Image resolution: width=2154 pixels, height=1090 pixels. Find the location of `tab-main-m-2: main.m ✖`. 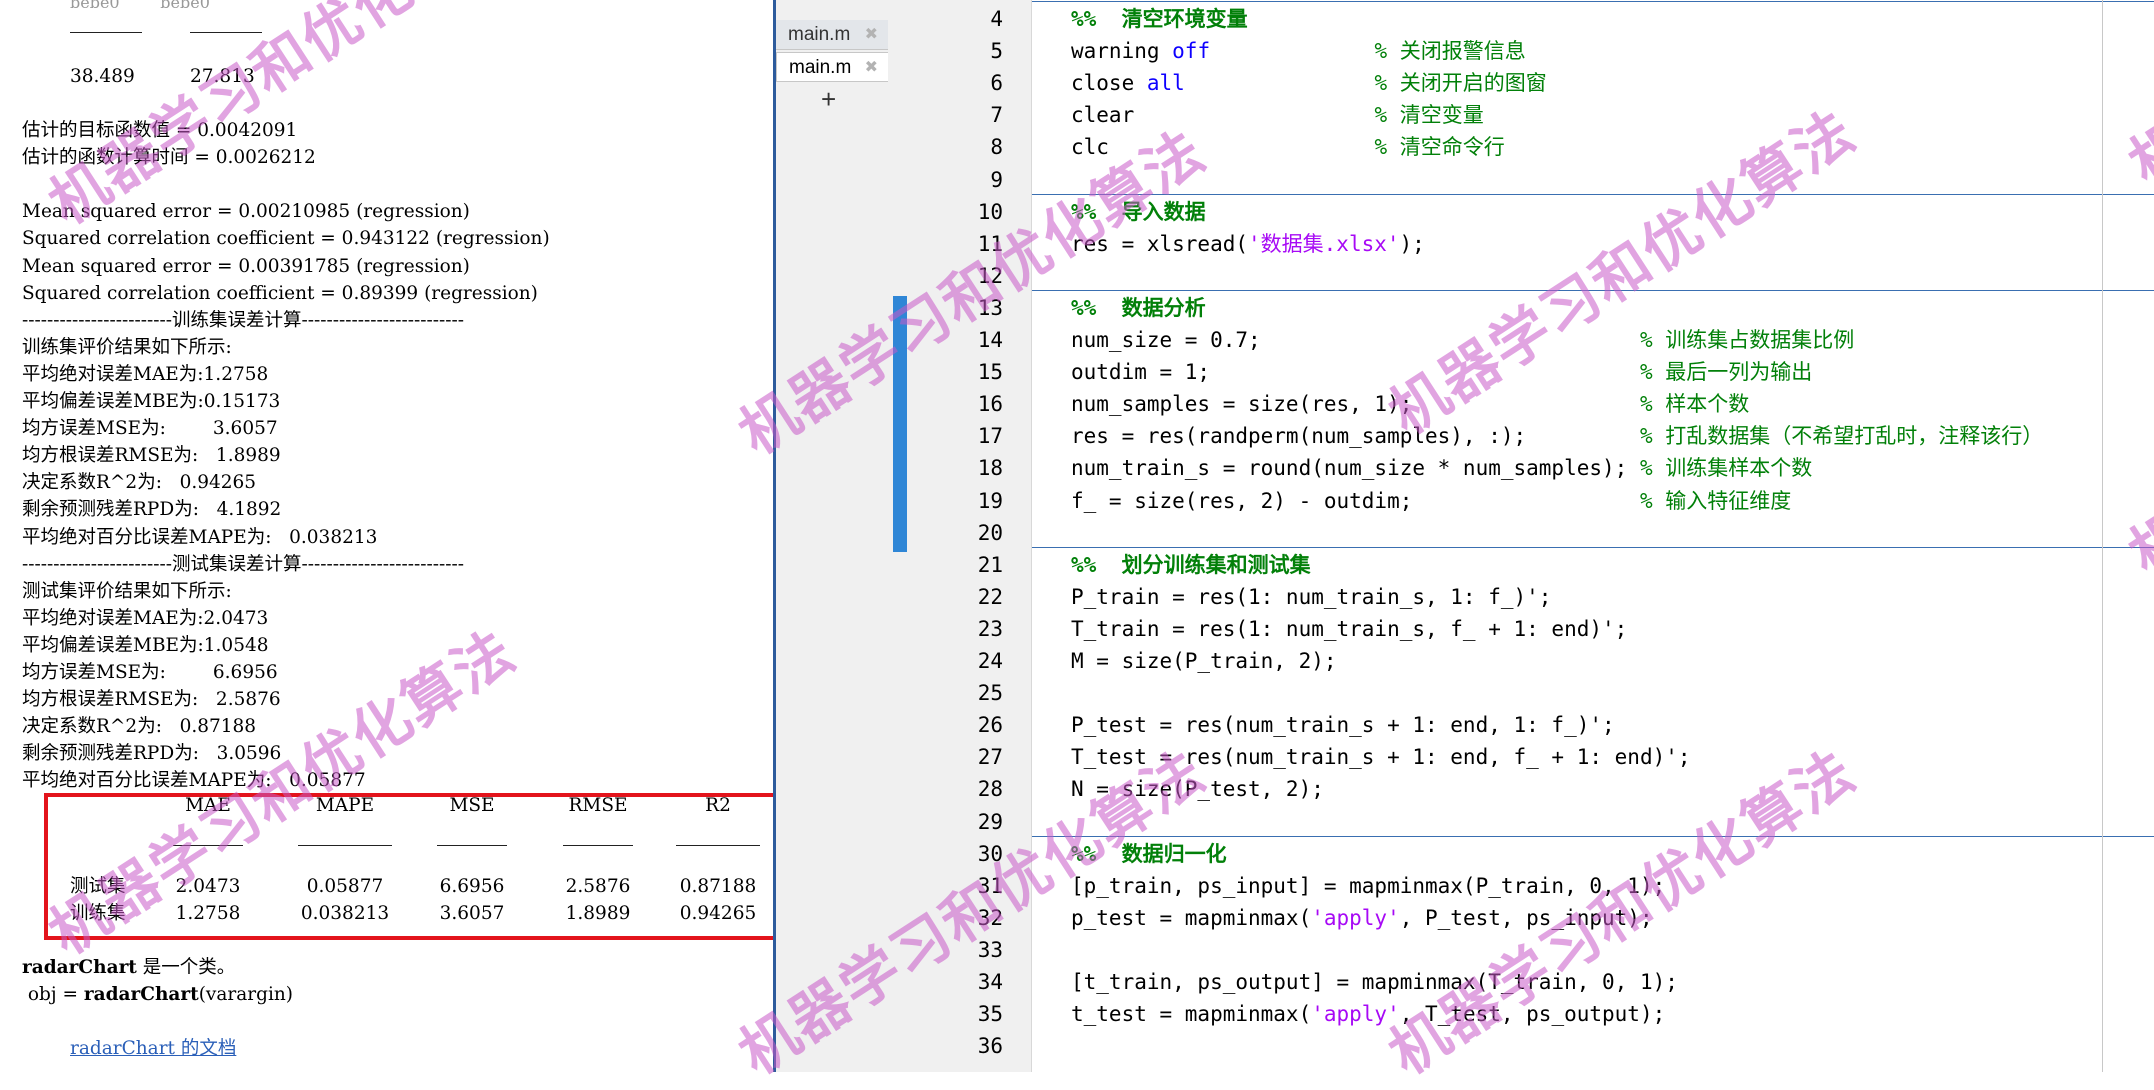

tab-main-m-2: main.m ✖ is located at coordinates (832, 67).